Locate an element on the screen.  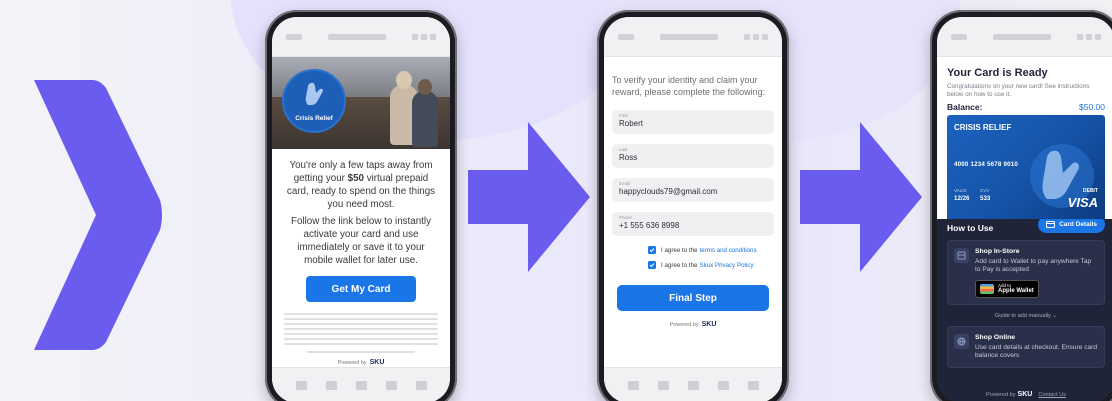
visa-logo: VISA is located at coordinates (1082, 202).